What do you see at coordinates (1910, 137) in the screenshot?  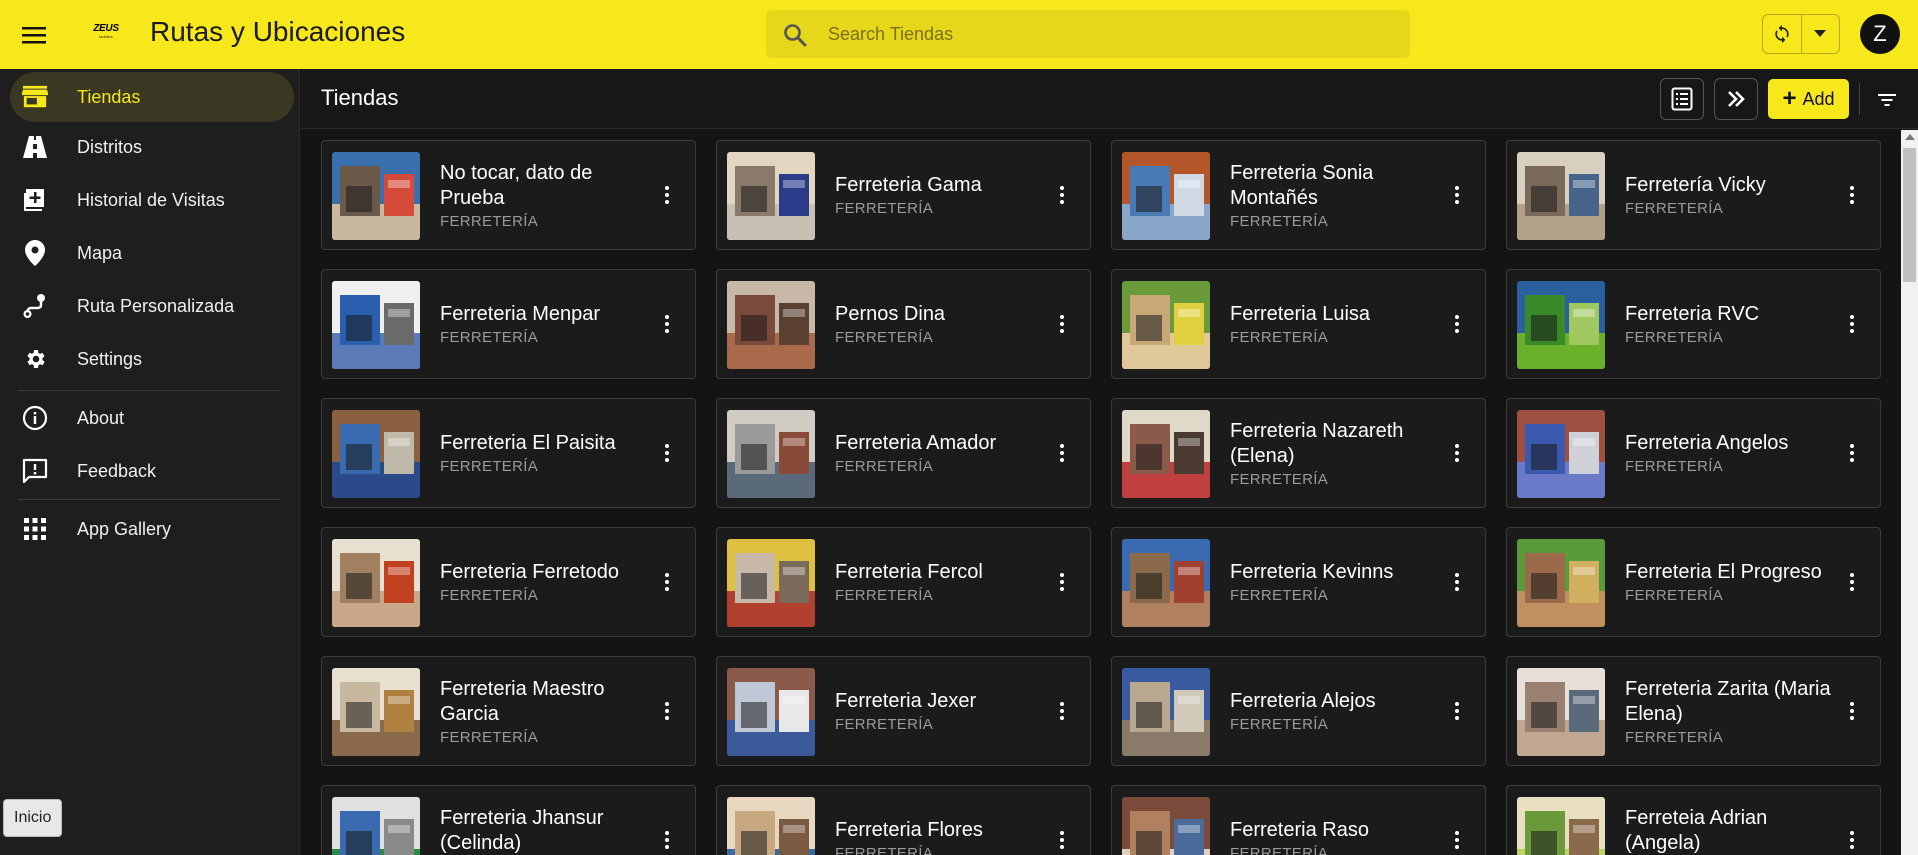 I see `scroll-up-arrow` at bounding box center [1910, 137].